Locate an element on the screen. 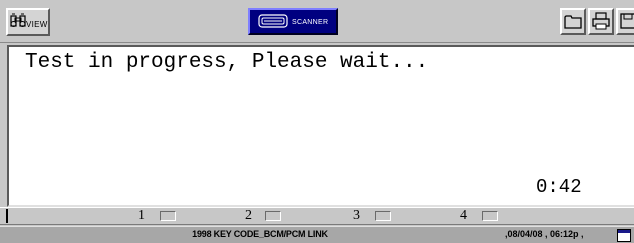 This screenshot has height=243, width=634. function-key-2-button is located at coordinates (273, 216).